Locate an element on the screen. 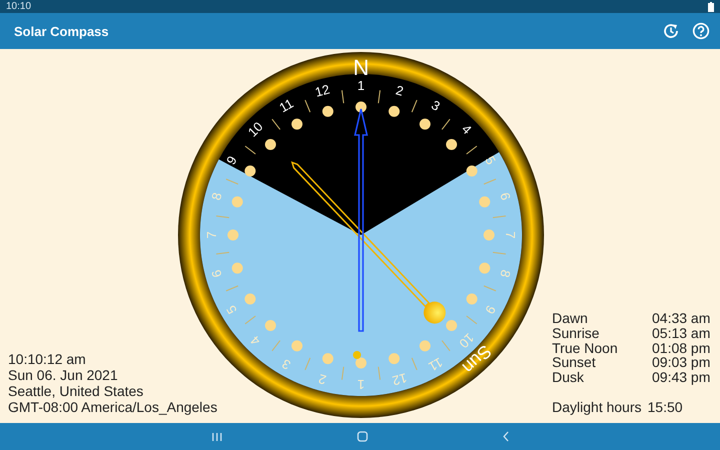  event-name: True Noon is located at coordinates (585, 348).